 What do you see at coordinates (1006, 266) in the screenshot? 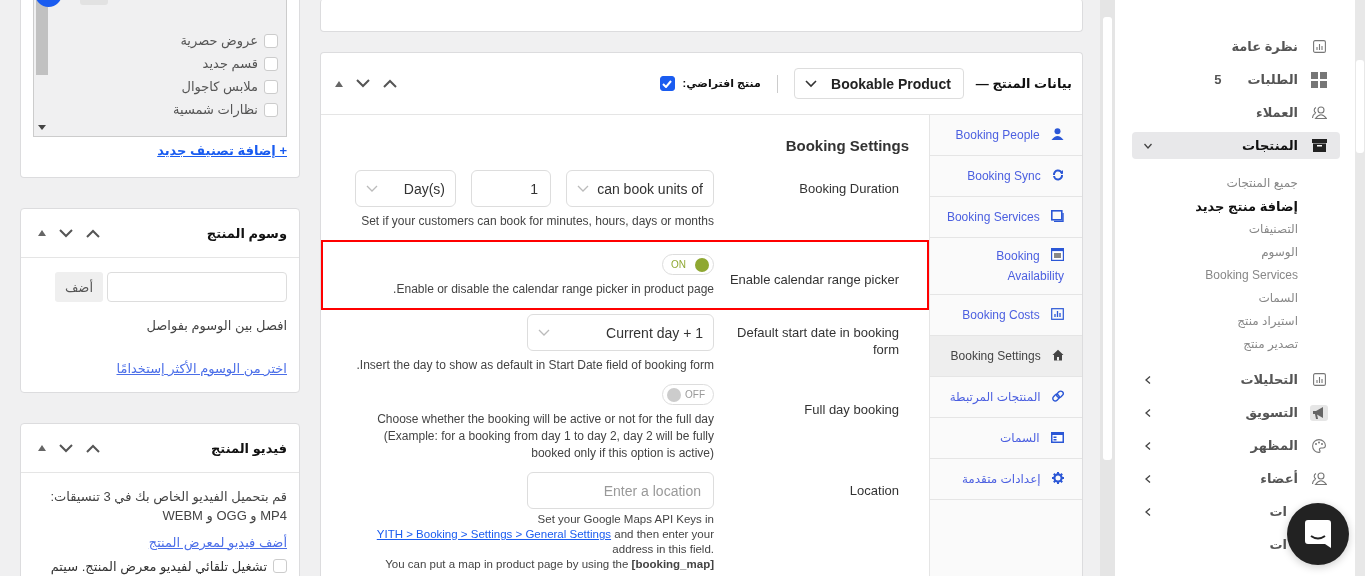
I see `tab: Booking Availability` at bounding box center [1006, 266].